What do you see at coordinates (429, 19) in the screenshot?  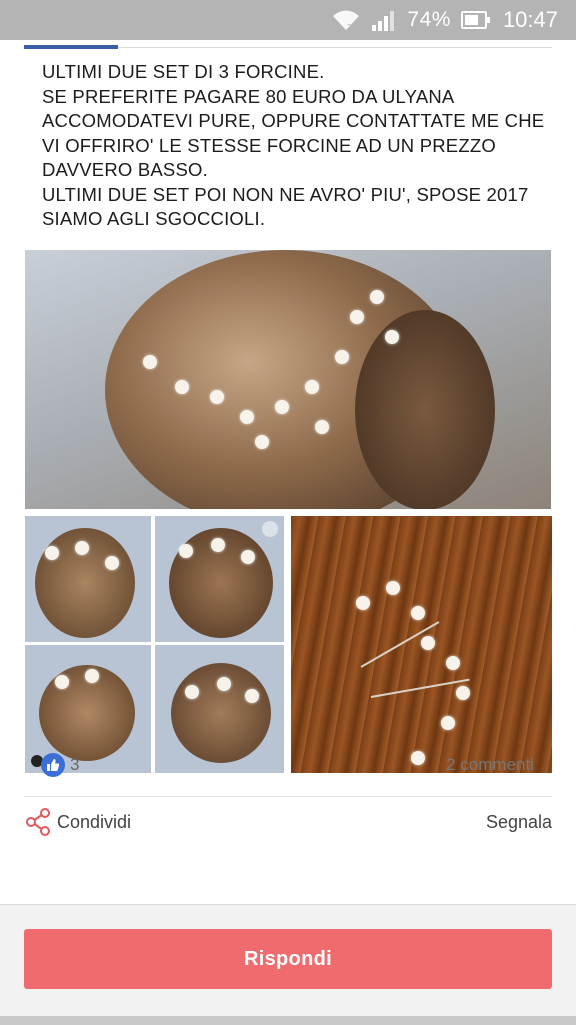 I see `battery-percent: 74%` at bounding box center [429, 19].